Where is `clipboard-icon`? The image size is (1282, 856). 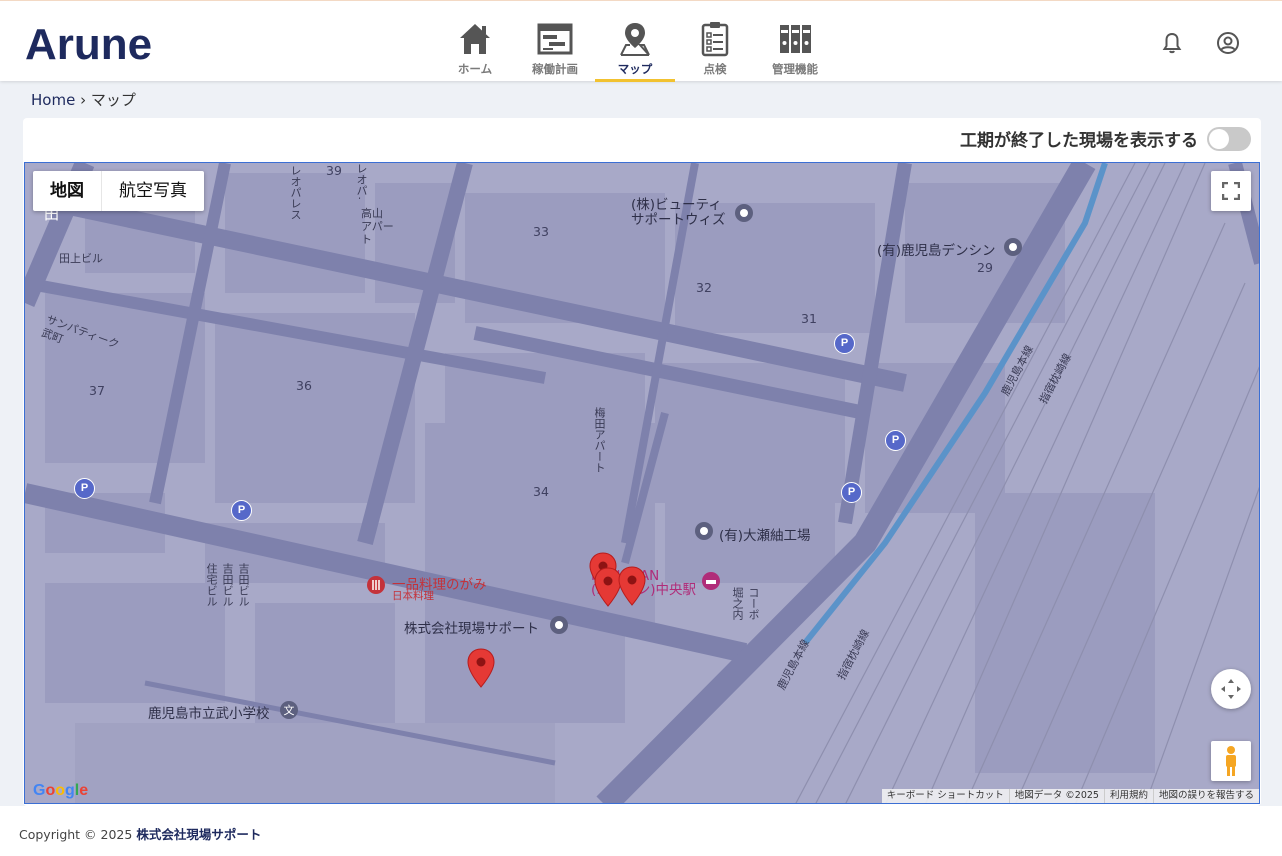 clipboard-icon is located at coordinates (715, 39).